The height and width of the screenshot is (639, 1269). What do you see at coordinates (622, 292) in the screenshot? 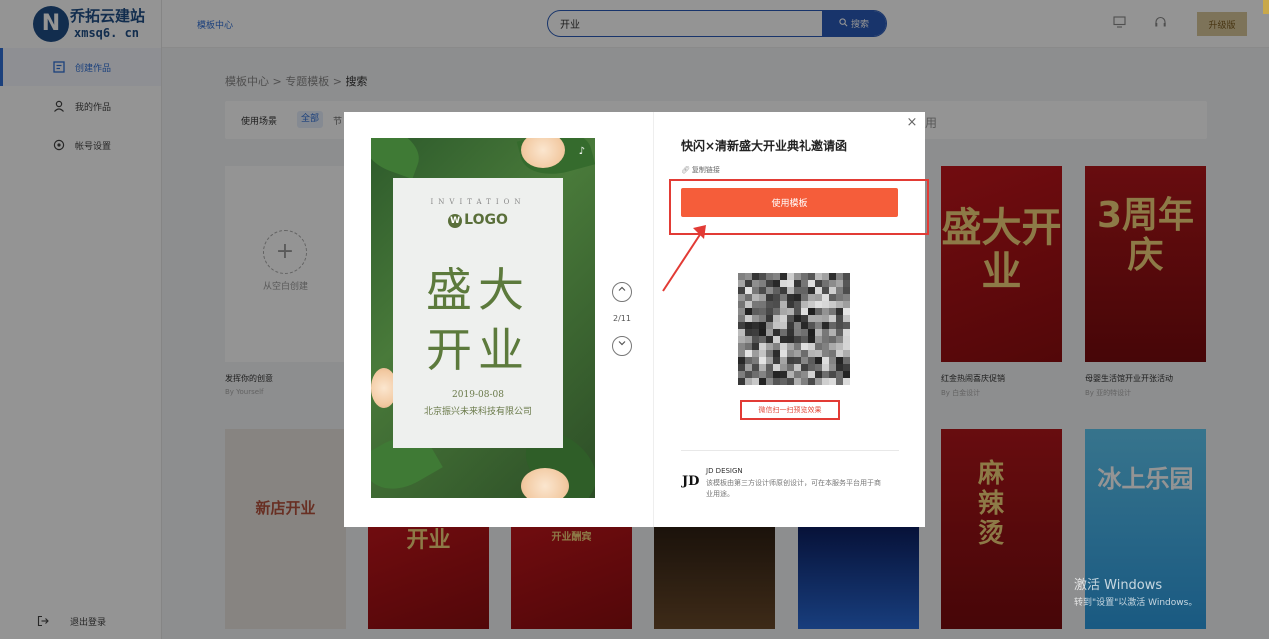
I see `previous-page-button` at bounding box center [622, 292].